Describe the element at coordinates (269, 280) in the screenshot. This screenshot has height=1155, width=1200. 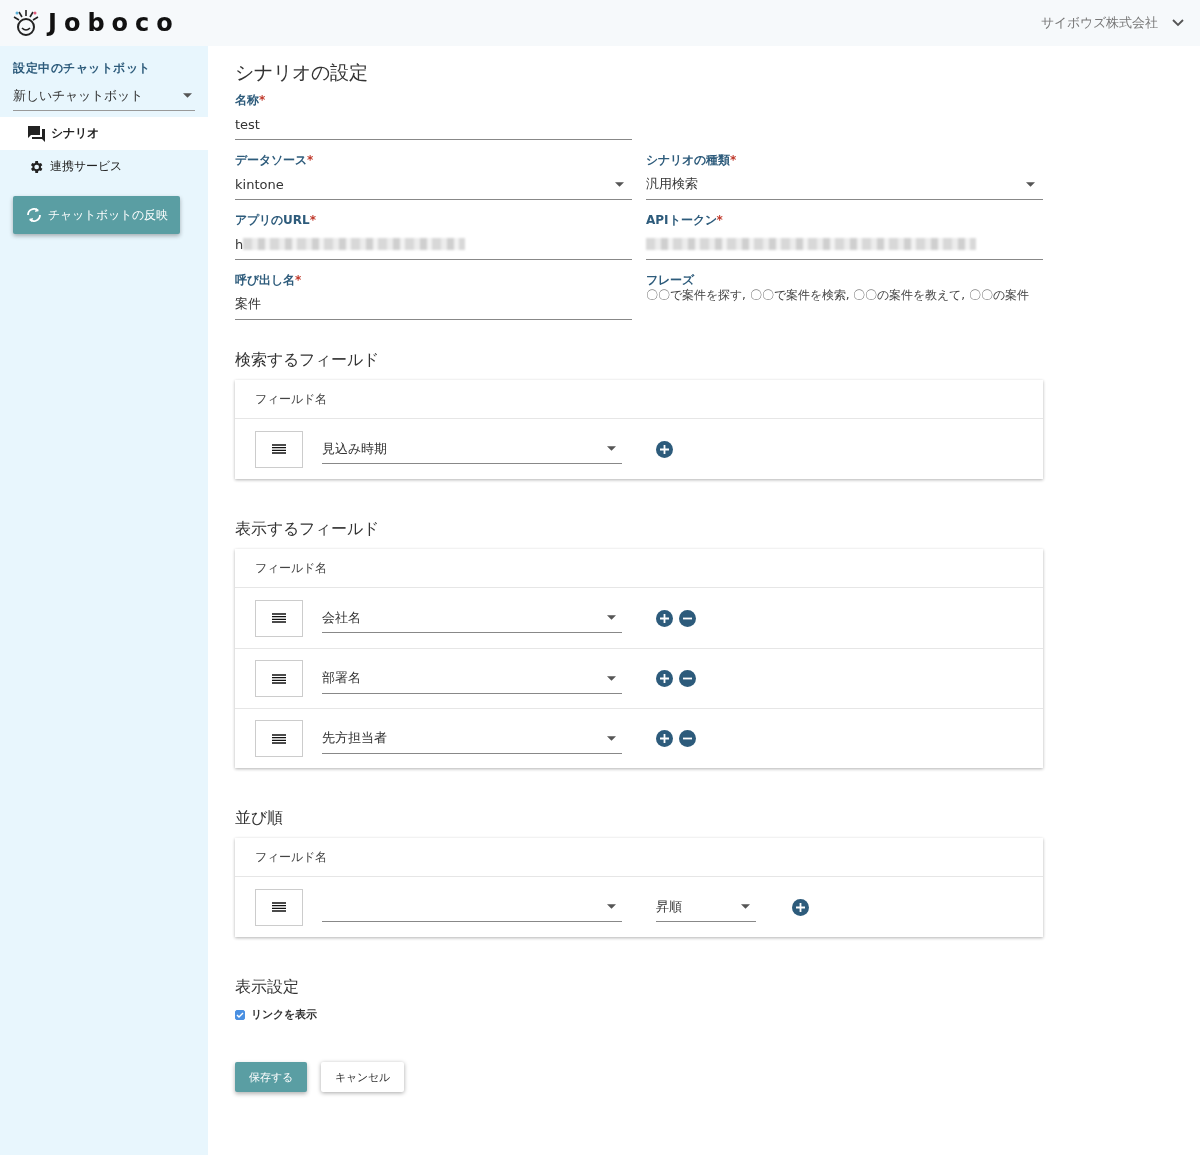
I see `field-label: 呼び出し名*` at that location.